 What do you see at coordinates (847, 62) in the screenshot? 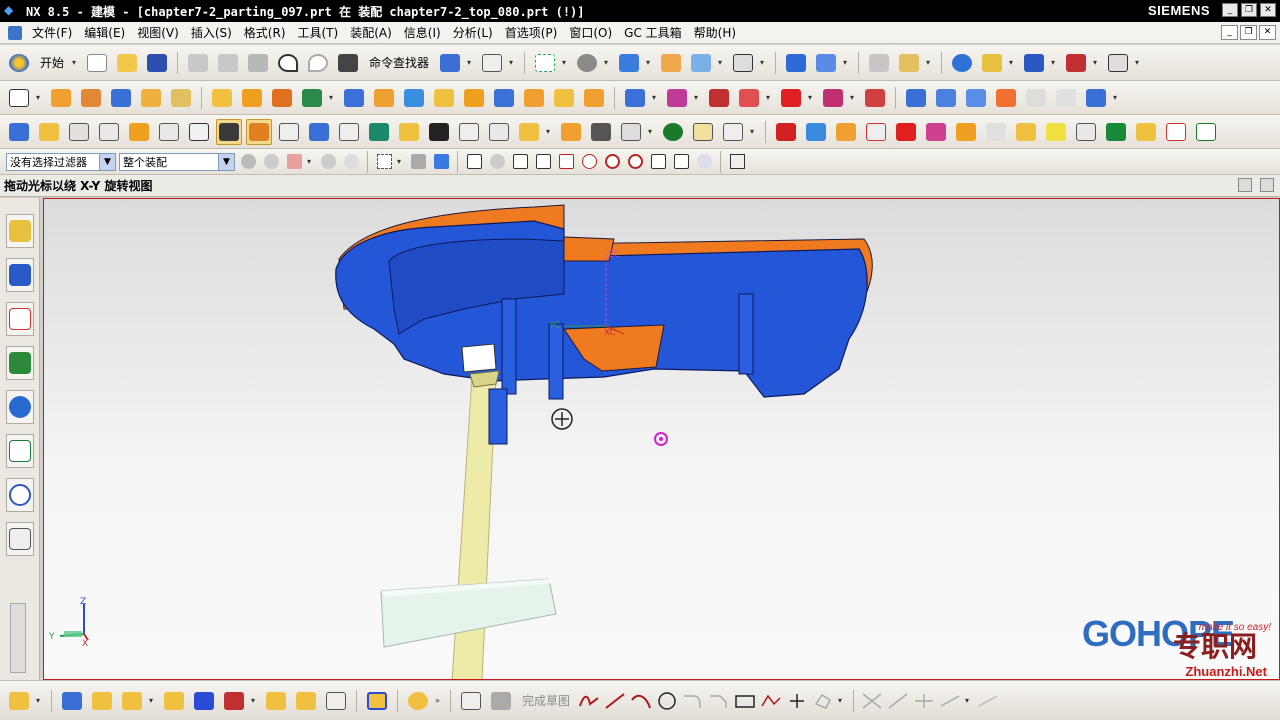
I see `layer-dropdown-icon: ▾` at bounding box center [847, 62].